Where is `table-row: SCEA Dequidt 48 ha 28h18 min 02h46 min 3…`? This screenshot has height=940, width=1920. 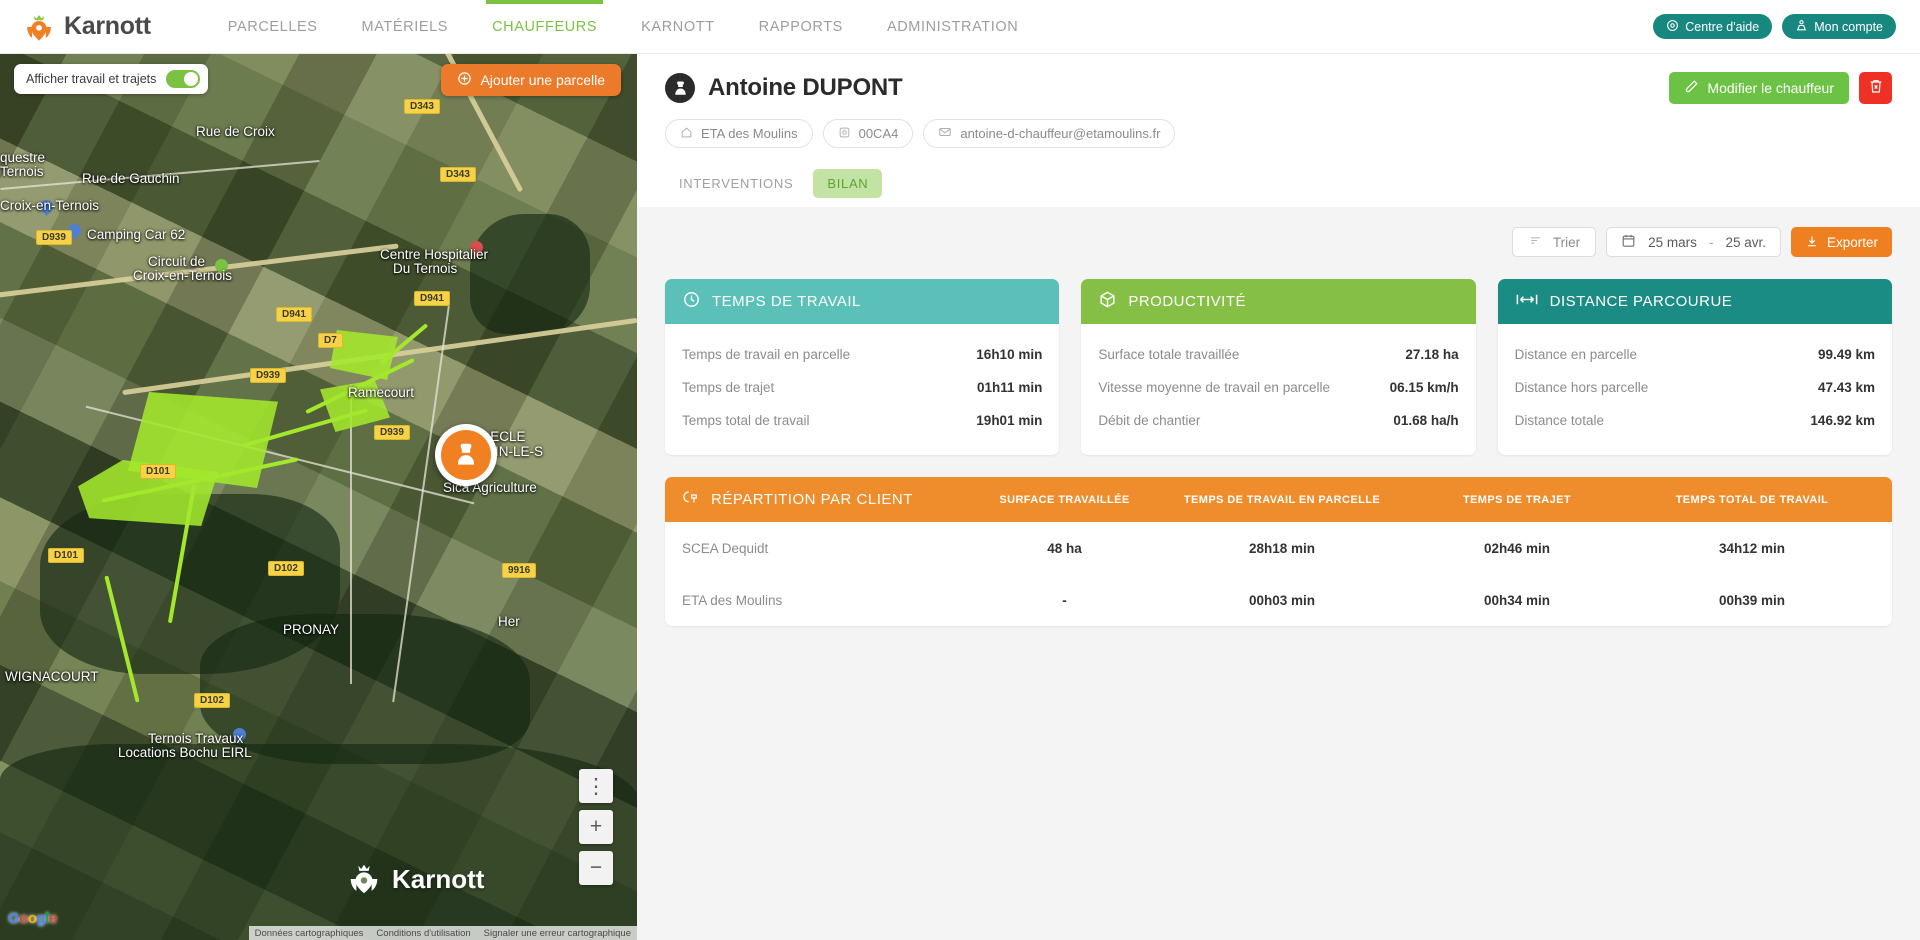 table-row: SCEA Dequidt 48 ha 28h18 min 02h46 min 3… is located at coordinates (1278, 548).